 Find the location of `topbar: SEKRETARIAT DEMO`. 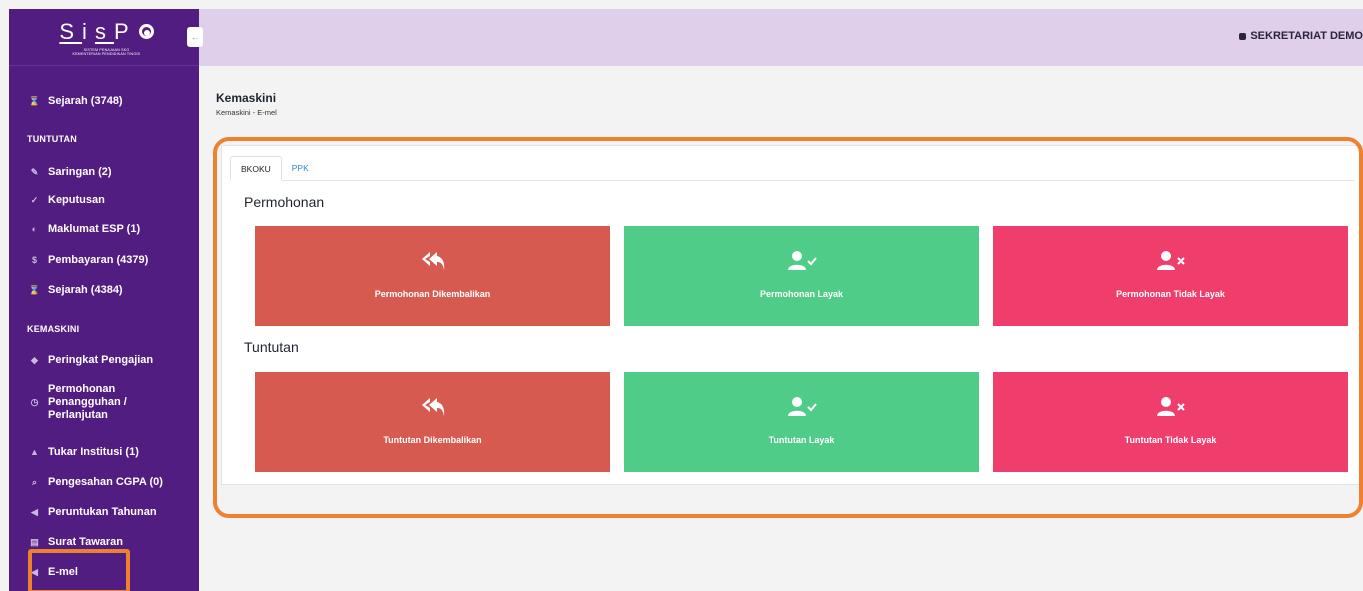

topbar: SEKRETARIAT DEMO is located at coordinates (781, 37).